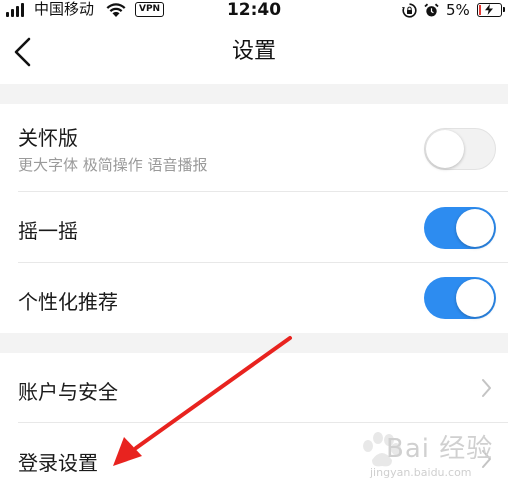 The image size is (508, 487). I want to click on nav-bar: 设置, so click(254, 52).